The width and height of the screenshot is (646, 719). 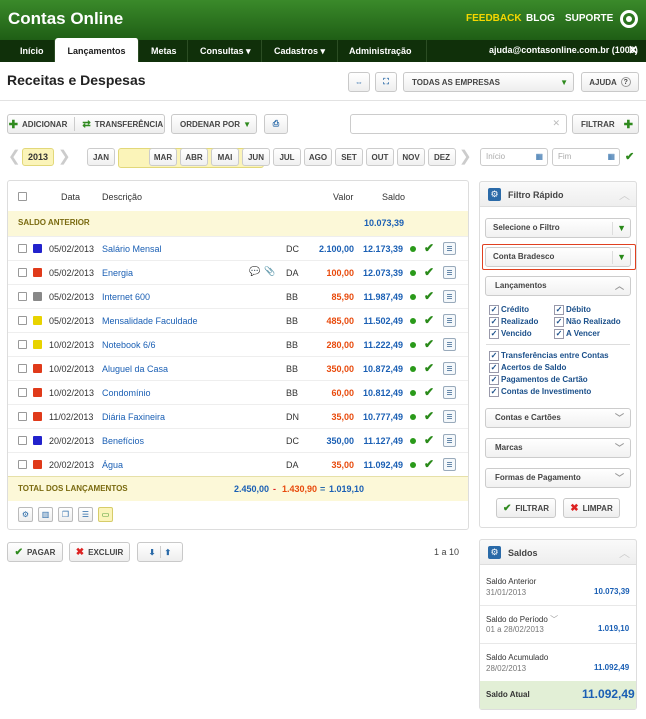 I want to click on row-description: Notebook 6/6, so click(x=129, y=345).